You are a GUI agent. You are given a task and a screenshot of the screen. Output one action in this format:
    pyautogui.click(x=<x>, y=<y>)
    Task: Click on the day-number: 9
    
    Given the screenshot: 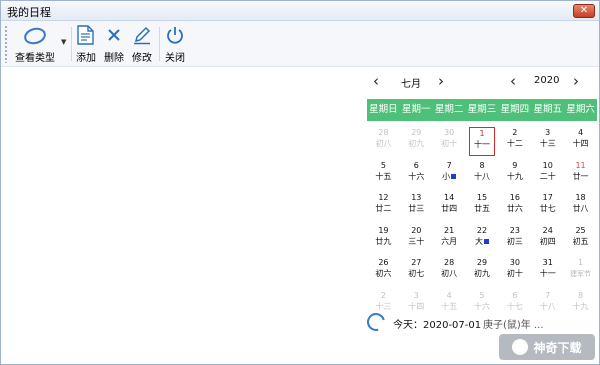 What is the action you would take?
    pyautogui.click(x=515, y=165)
    